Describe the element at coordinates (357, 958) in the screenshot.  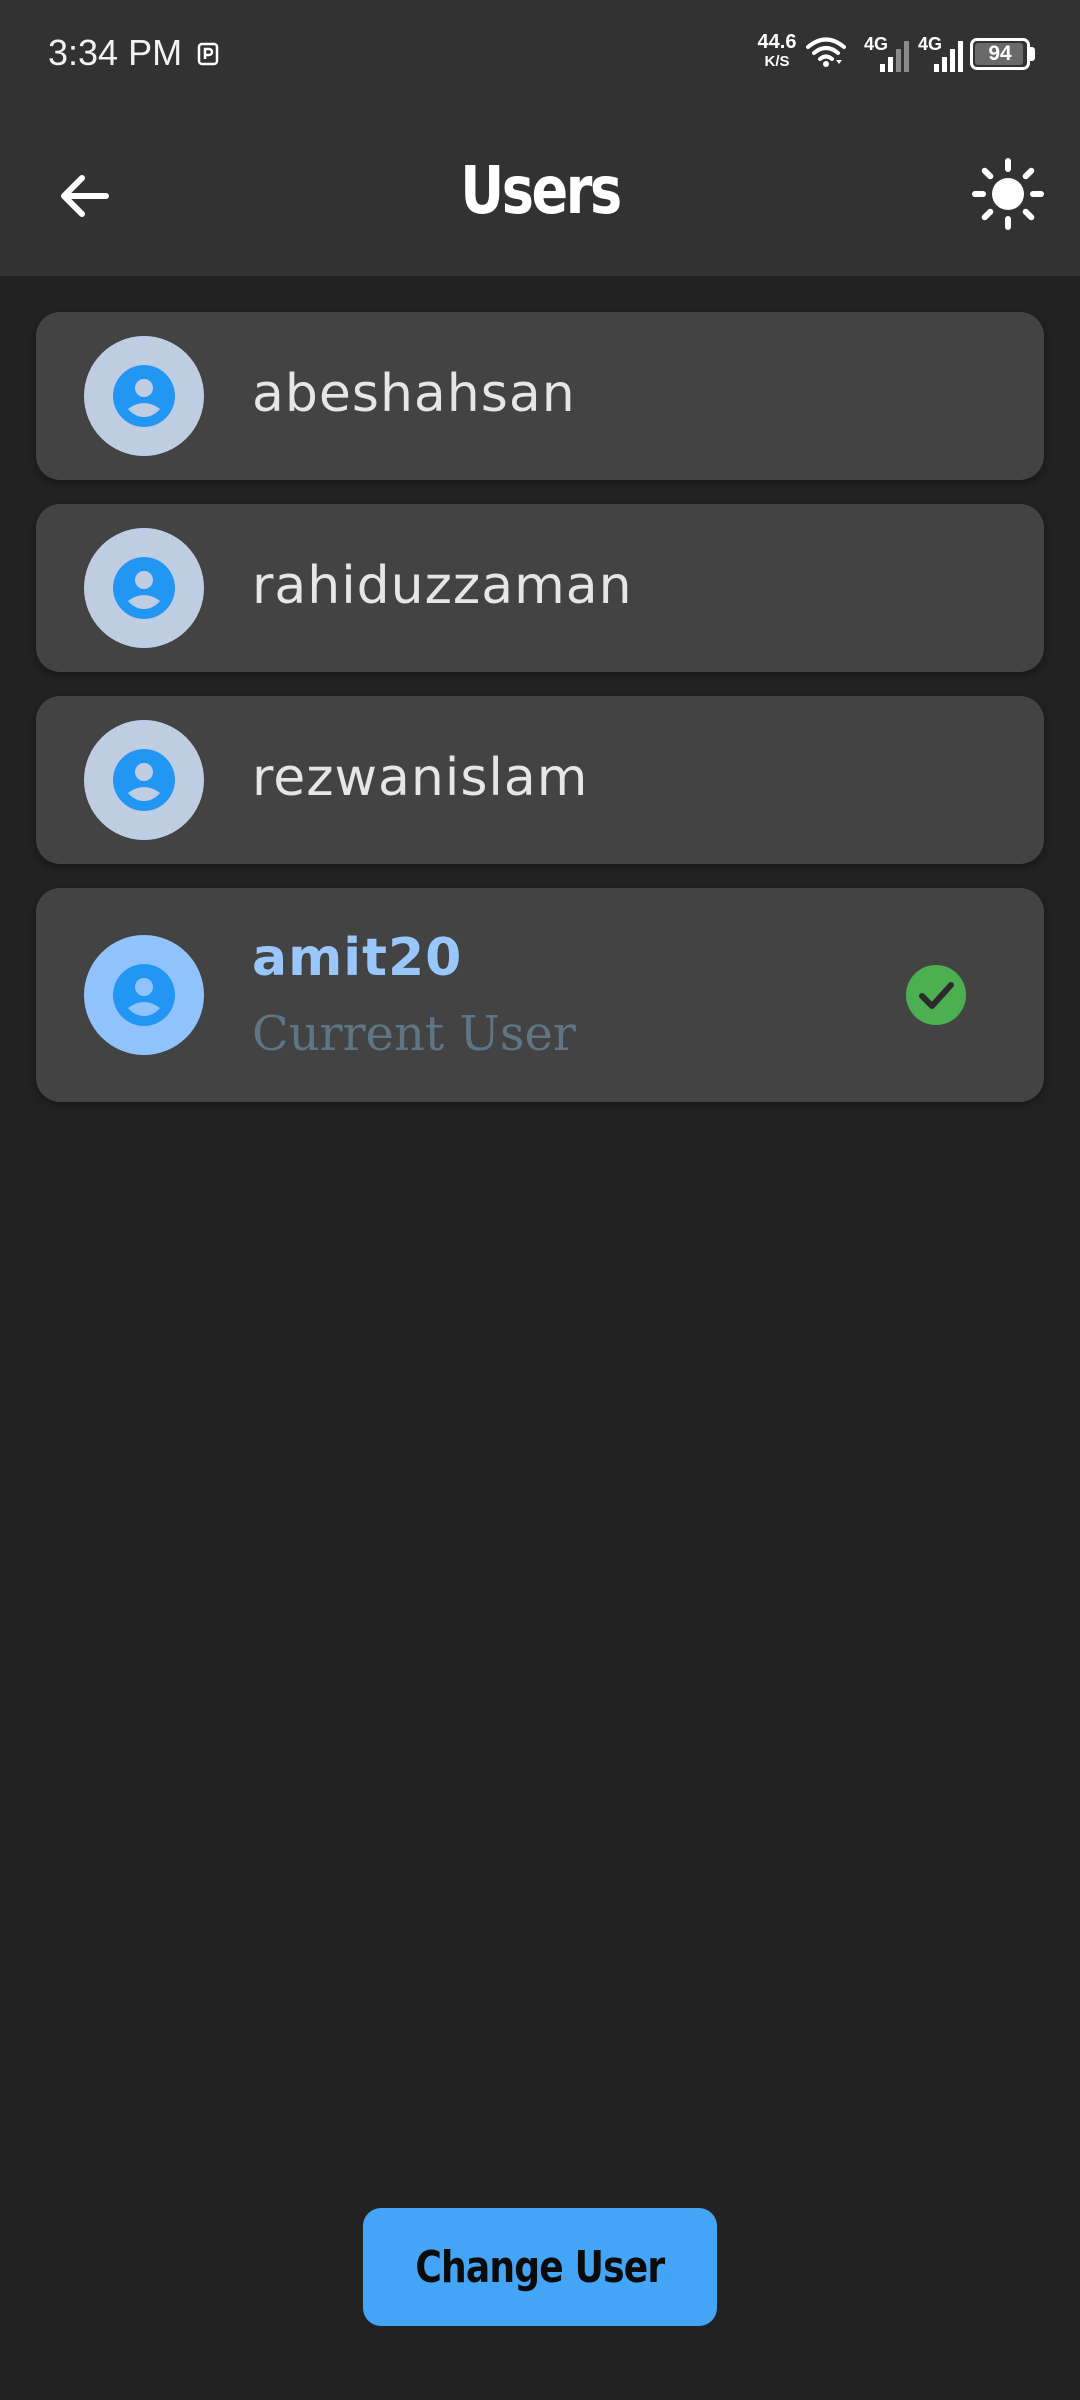
I see `user-name: amit20` at that location.